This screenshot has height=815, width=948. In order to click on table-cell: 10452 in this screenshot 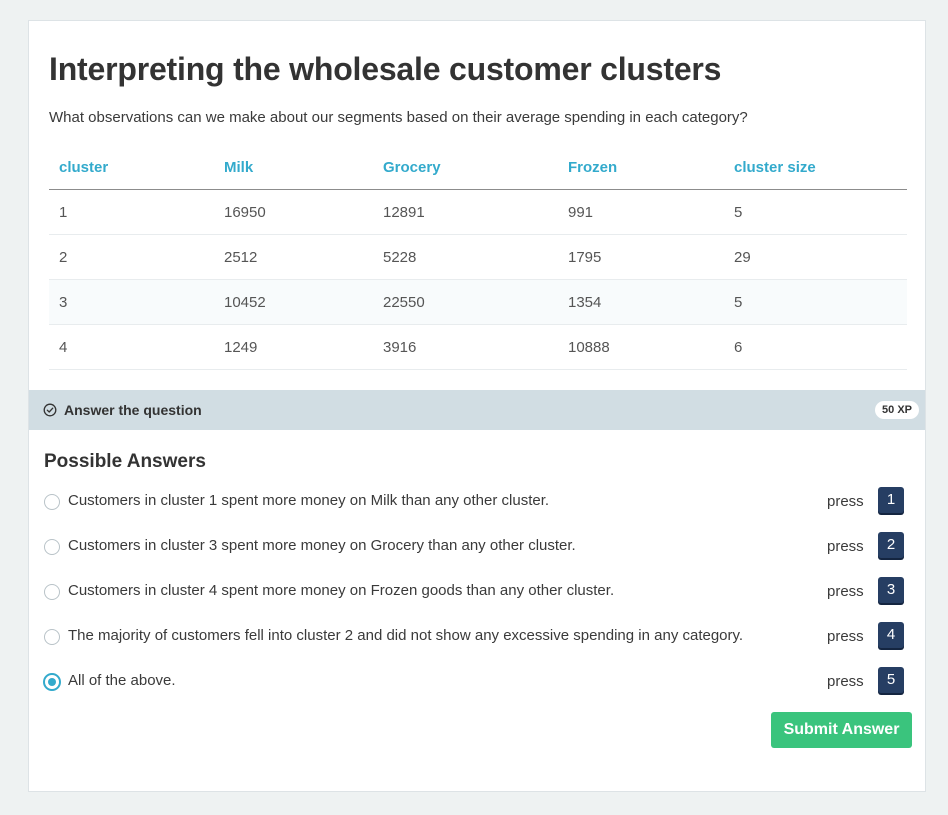, I will do `click(293, 302)`.